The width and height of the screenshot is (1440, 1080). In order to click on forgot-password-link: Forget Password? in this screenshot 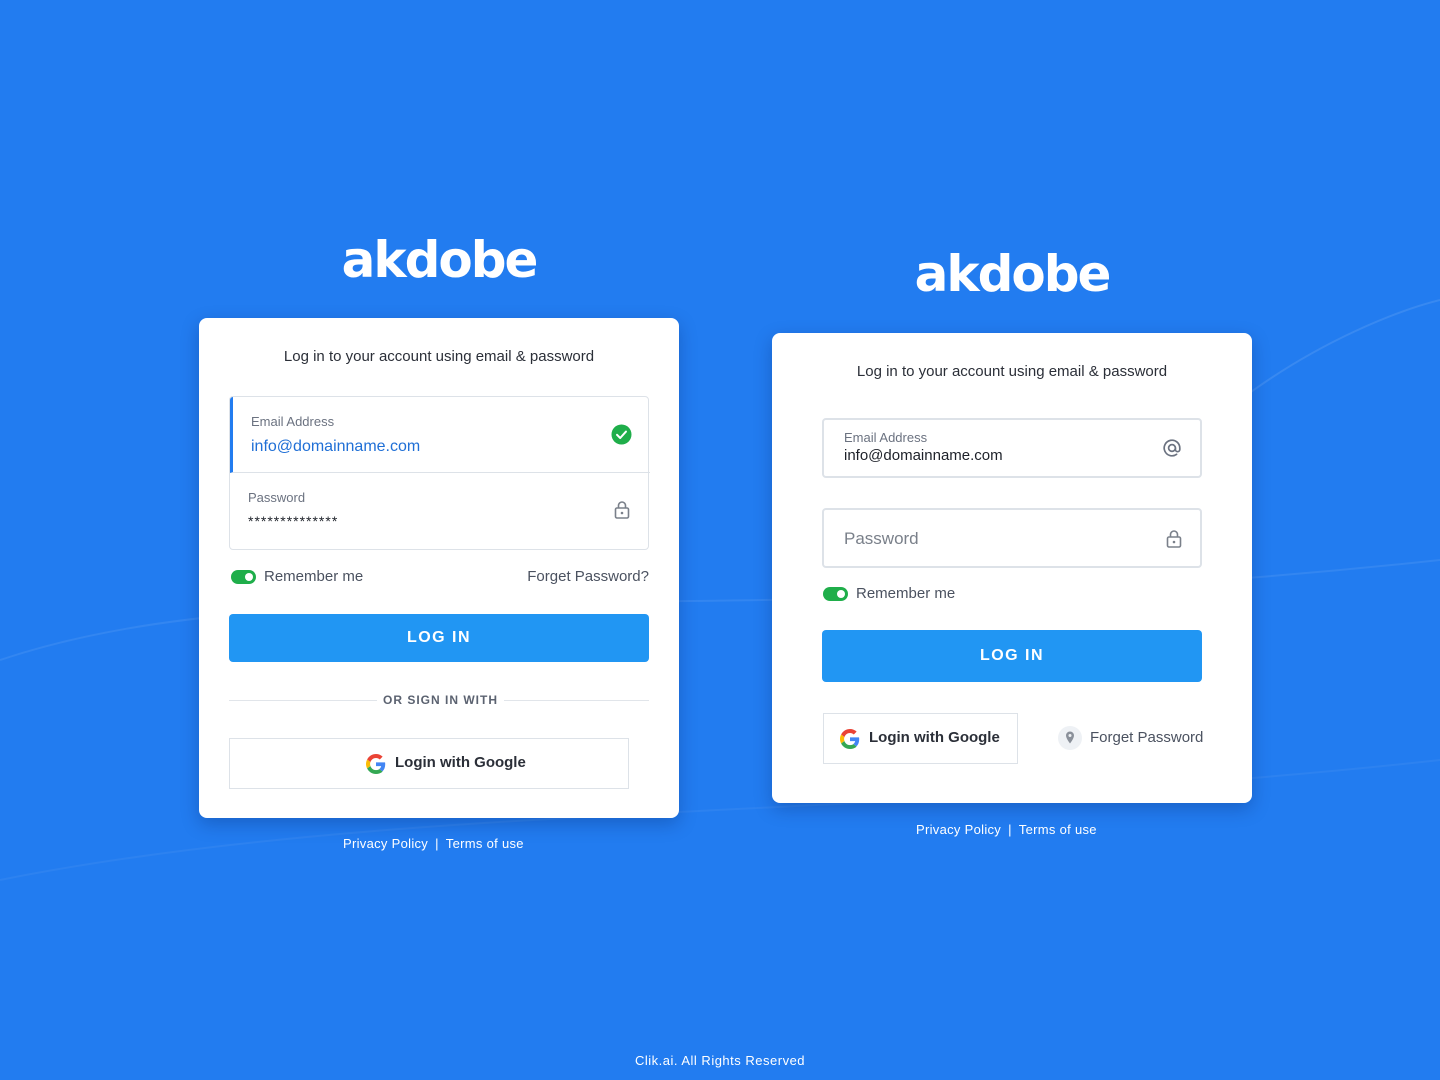, I will do `click(588, 576)`.